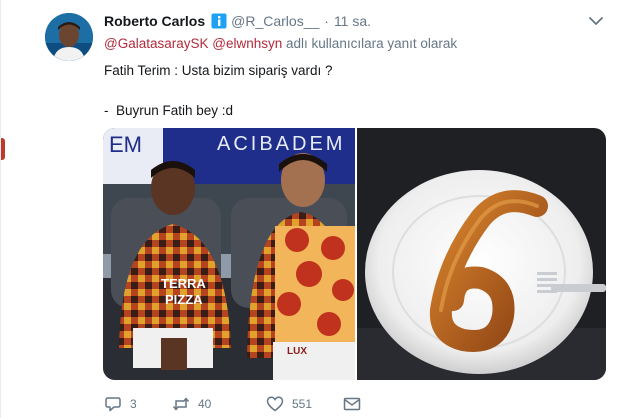 The height and width of the screenshot is (418, 639). Describe the element at coordinates (219, 404) in the screenshot. I see `retweet-button: 40` at that location.